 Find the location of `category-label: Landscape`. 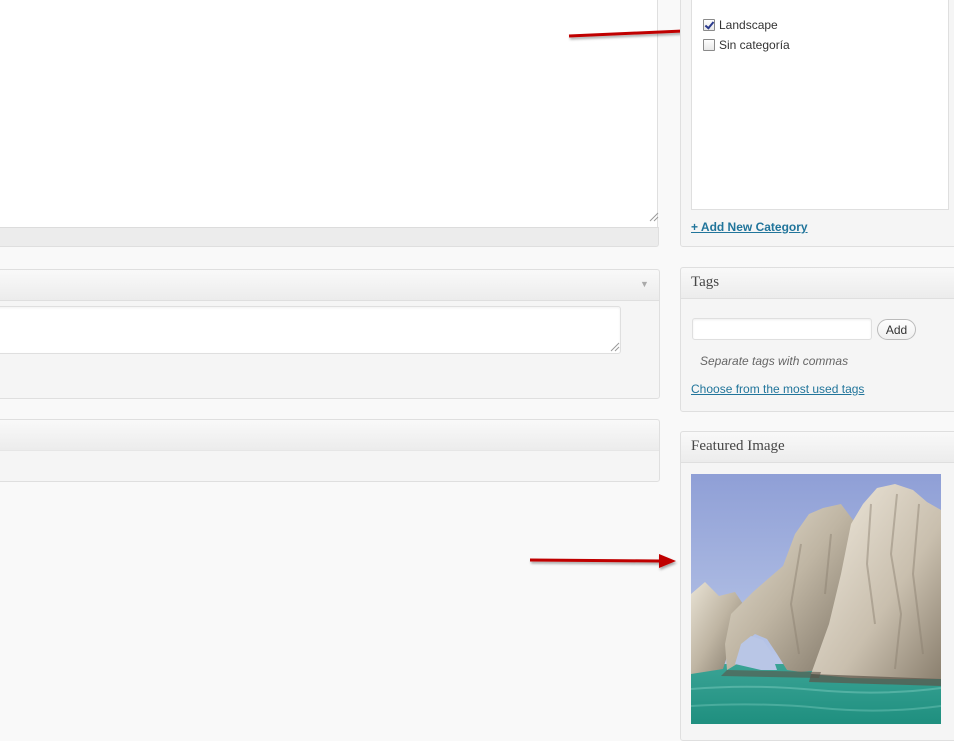

category-label: Landscape is located at coordinates (748, 25).